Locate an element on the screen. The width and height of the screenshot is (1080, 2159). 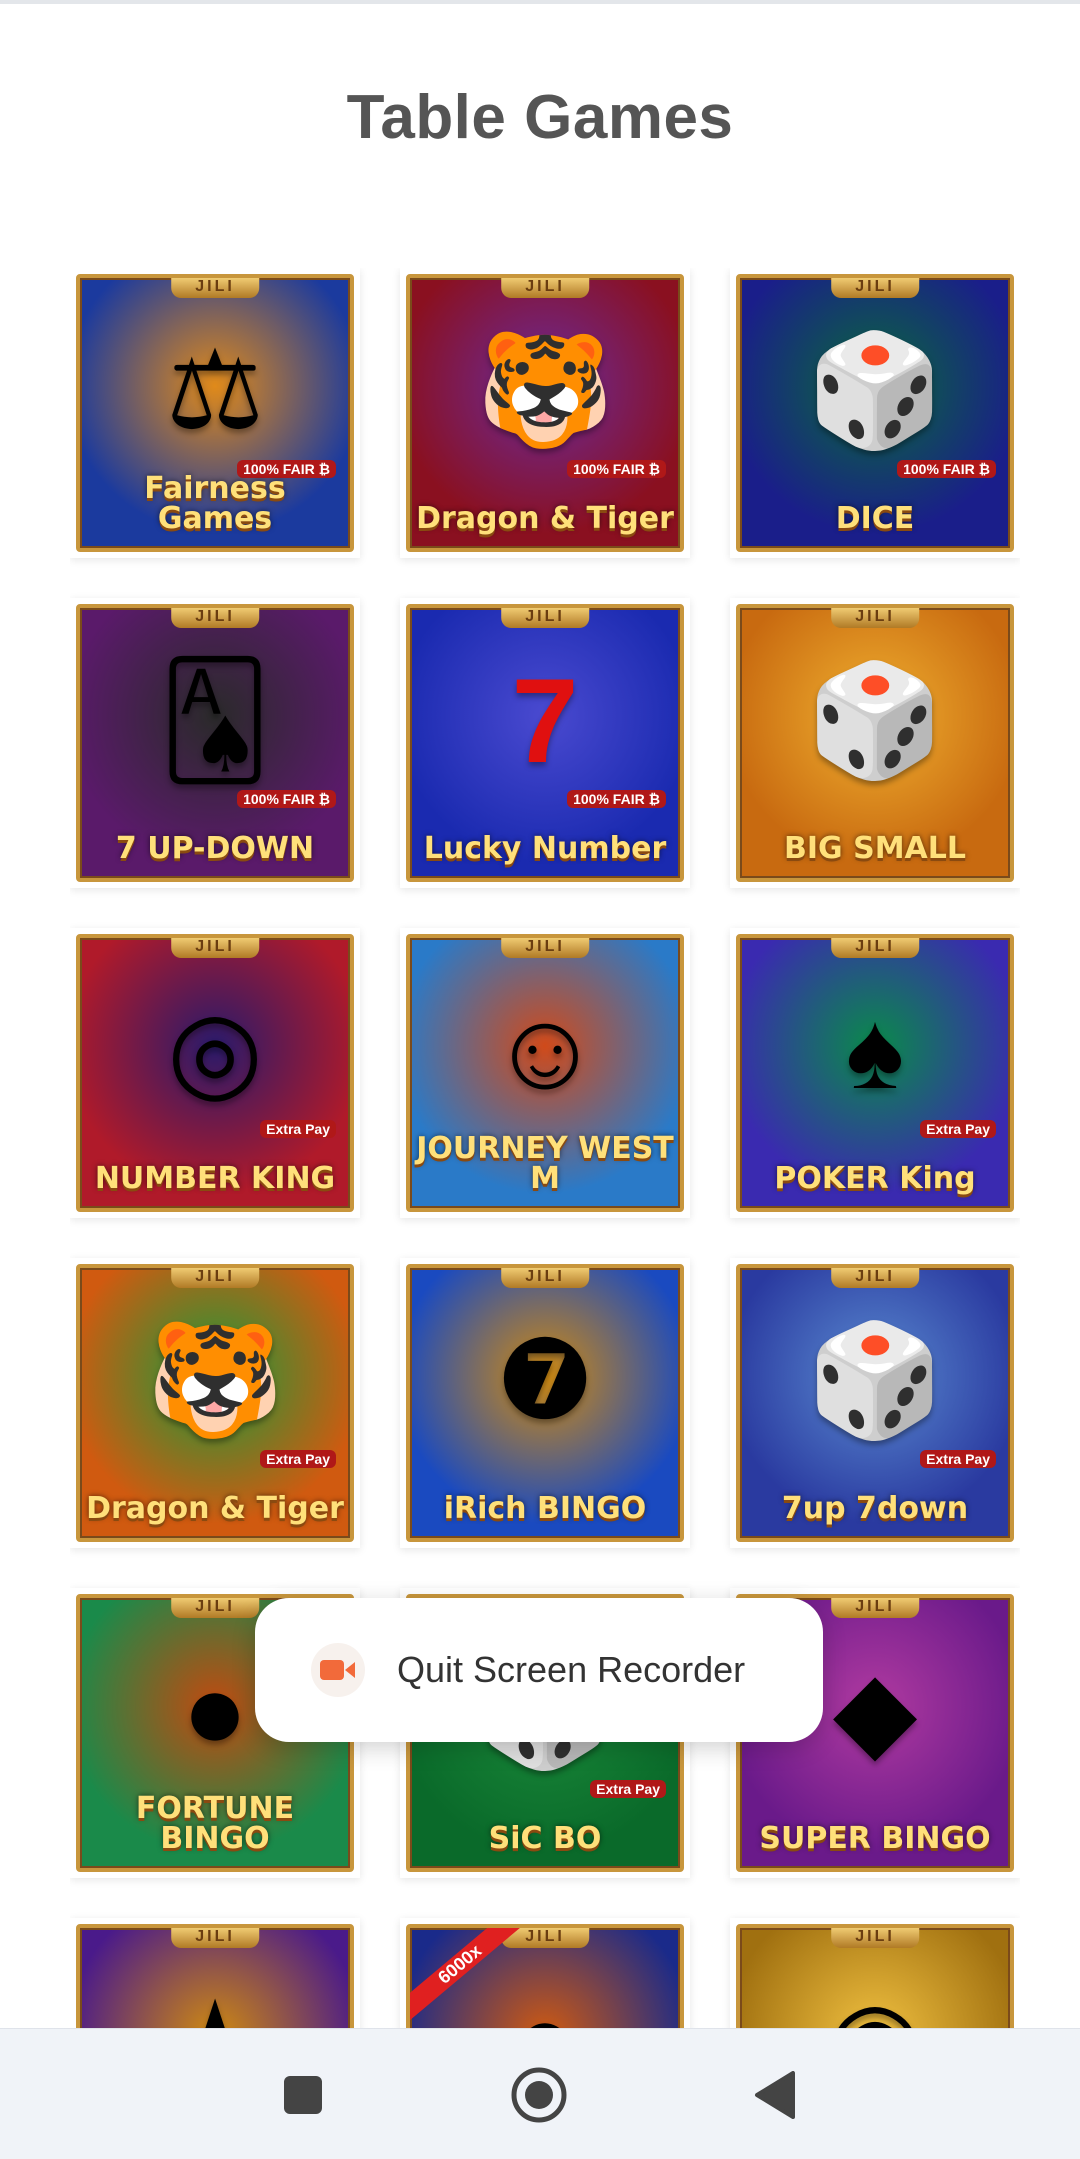
video-camera-icon is located at coordinates (338, 1670).